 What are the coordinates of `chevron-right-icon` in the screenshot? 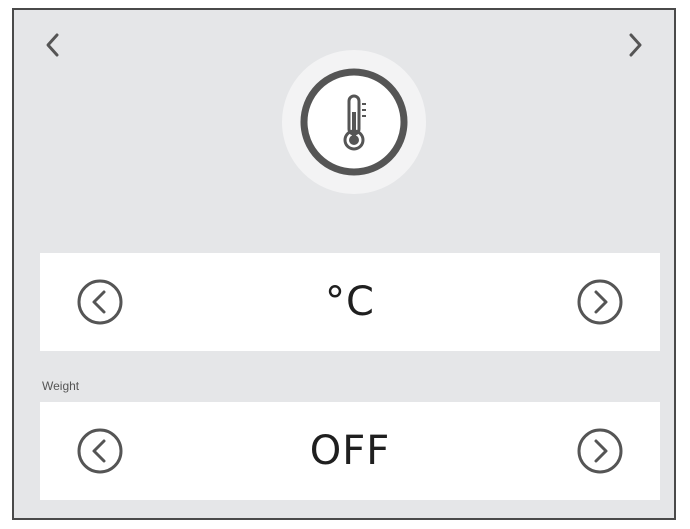 It's located at (635, 45).